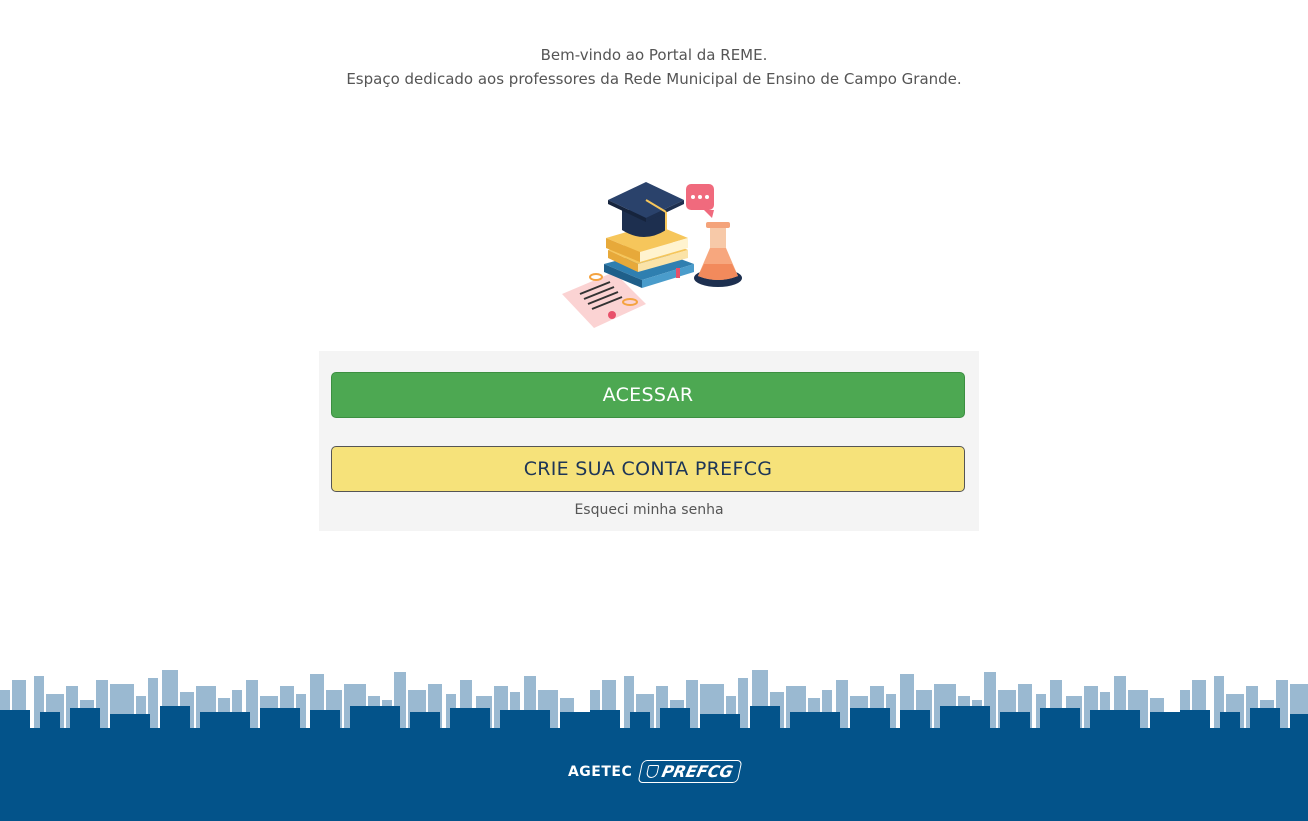  Describe the element at coordinates (648, 469) in the screenshot. I see `create-account-button: CRIE SUA CONTA PREFCG` at that location.